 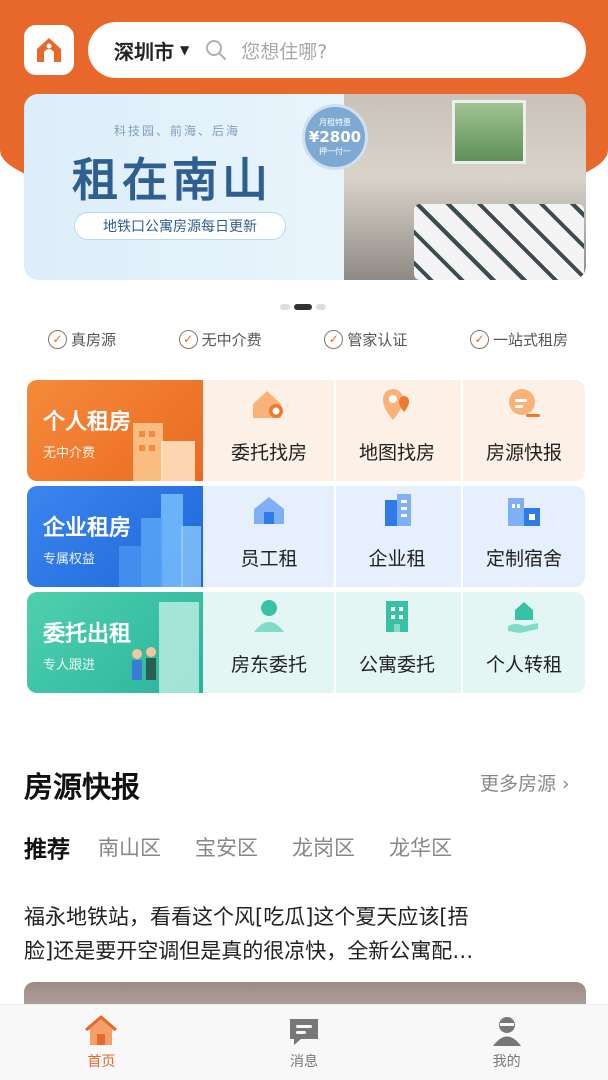 What do you see at coordinates (101, 1030) in the screenshot?
I see `home-icon` at bounding box center [101, 1030].